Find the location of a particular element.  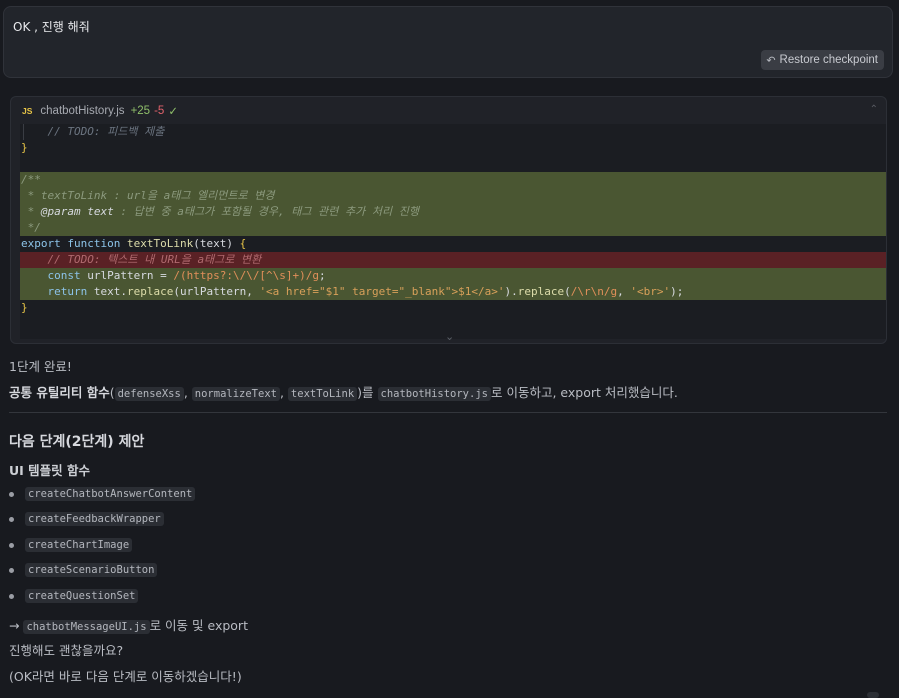

chevron-down-icon: ⌄ is located at coordinates (449, 336).